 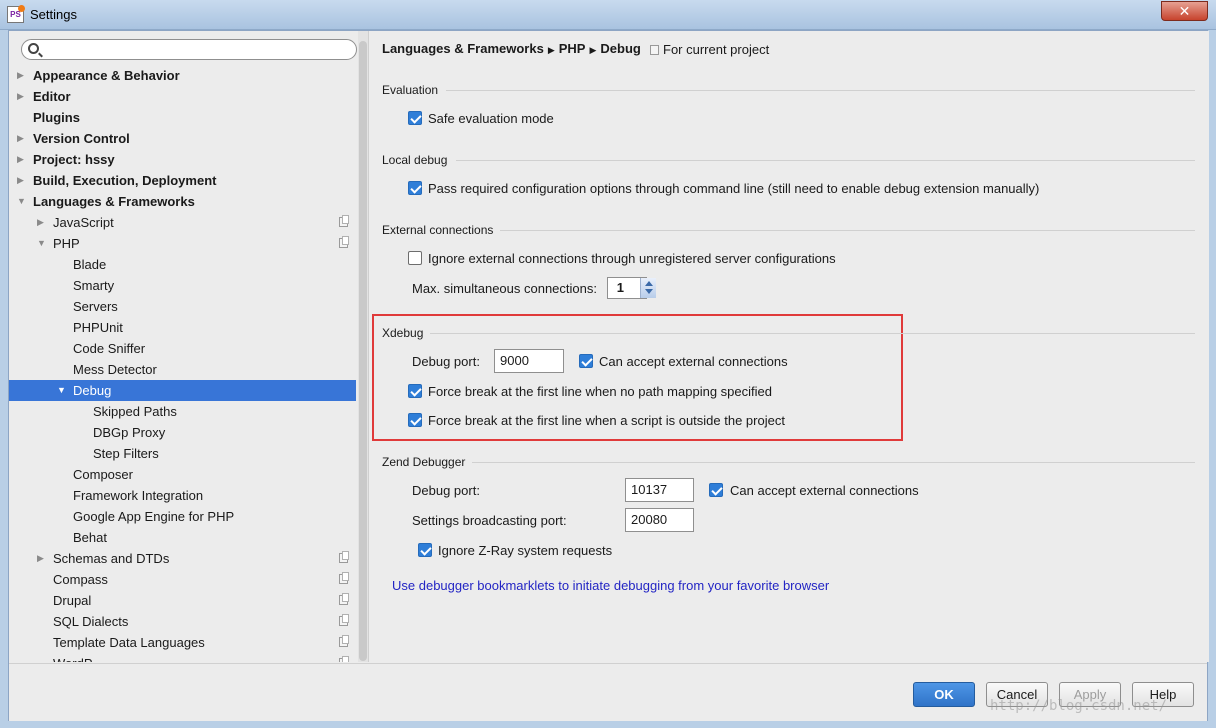 What do you see at coordinates (693, 361) in the screenshot?
I see `xdebug-accept-label: Can accept external connections` at bounding box center [693, 361].